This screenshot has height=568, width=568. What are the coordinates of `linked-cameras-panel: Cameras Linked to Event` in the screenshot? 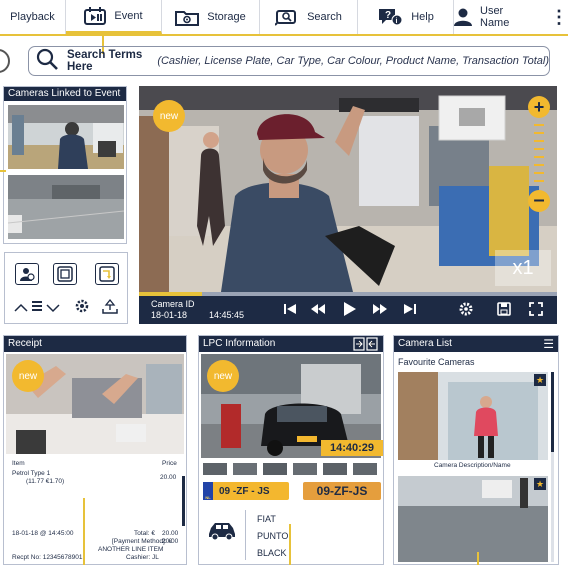 It's located at (65, 165).